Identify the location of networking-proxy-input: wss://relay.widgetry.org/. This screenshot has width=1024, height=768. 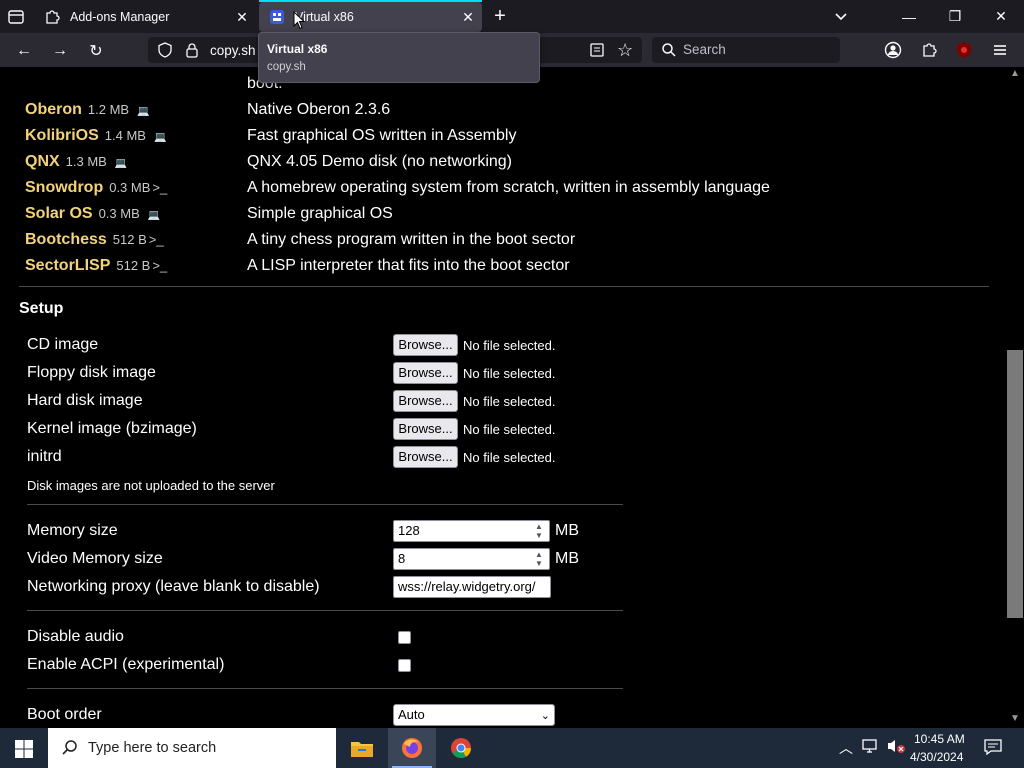
(472, 587).